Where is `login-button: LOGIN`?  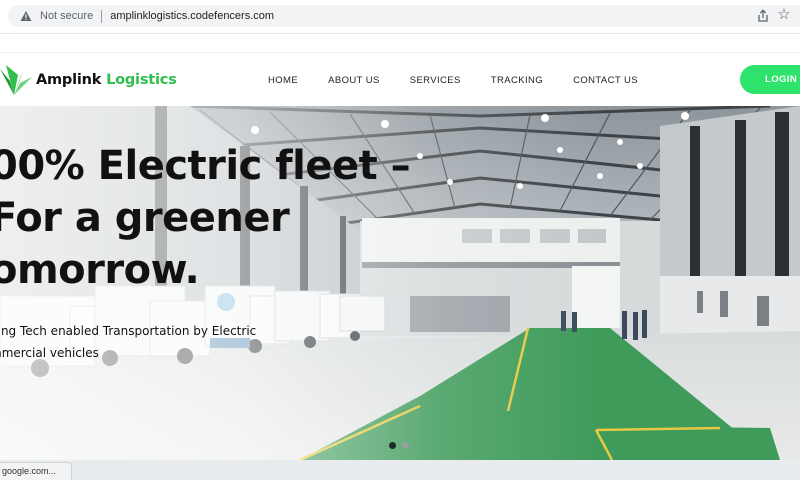
login-button: LOGIN is located at coordinates (770, 79).